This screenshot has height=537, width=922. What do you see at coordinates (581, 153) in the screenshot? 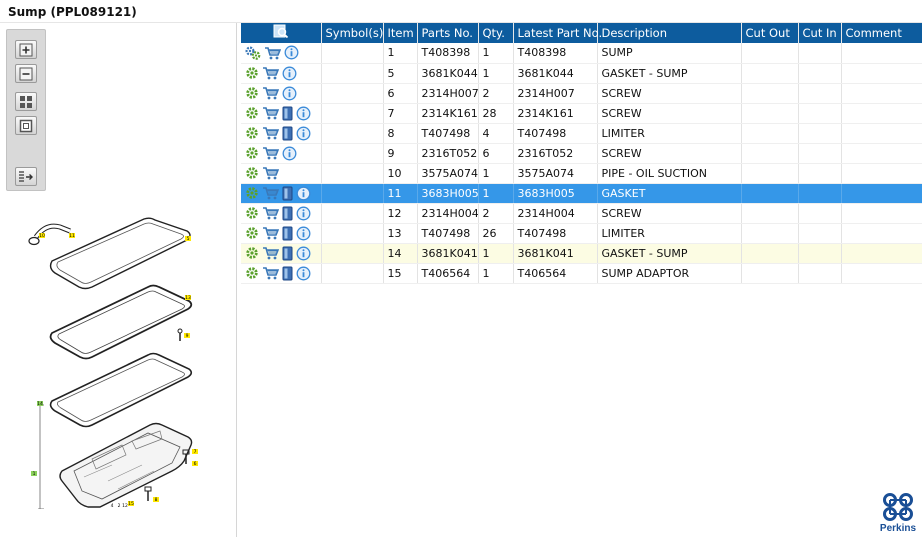
I see `table-row: 9 2316T052 6 2316T052 SCREW` at bounding box center [581, 153].